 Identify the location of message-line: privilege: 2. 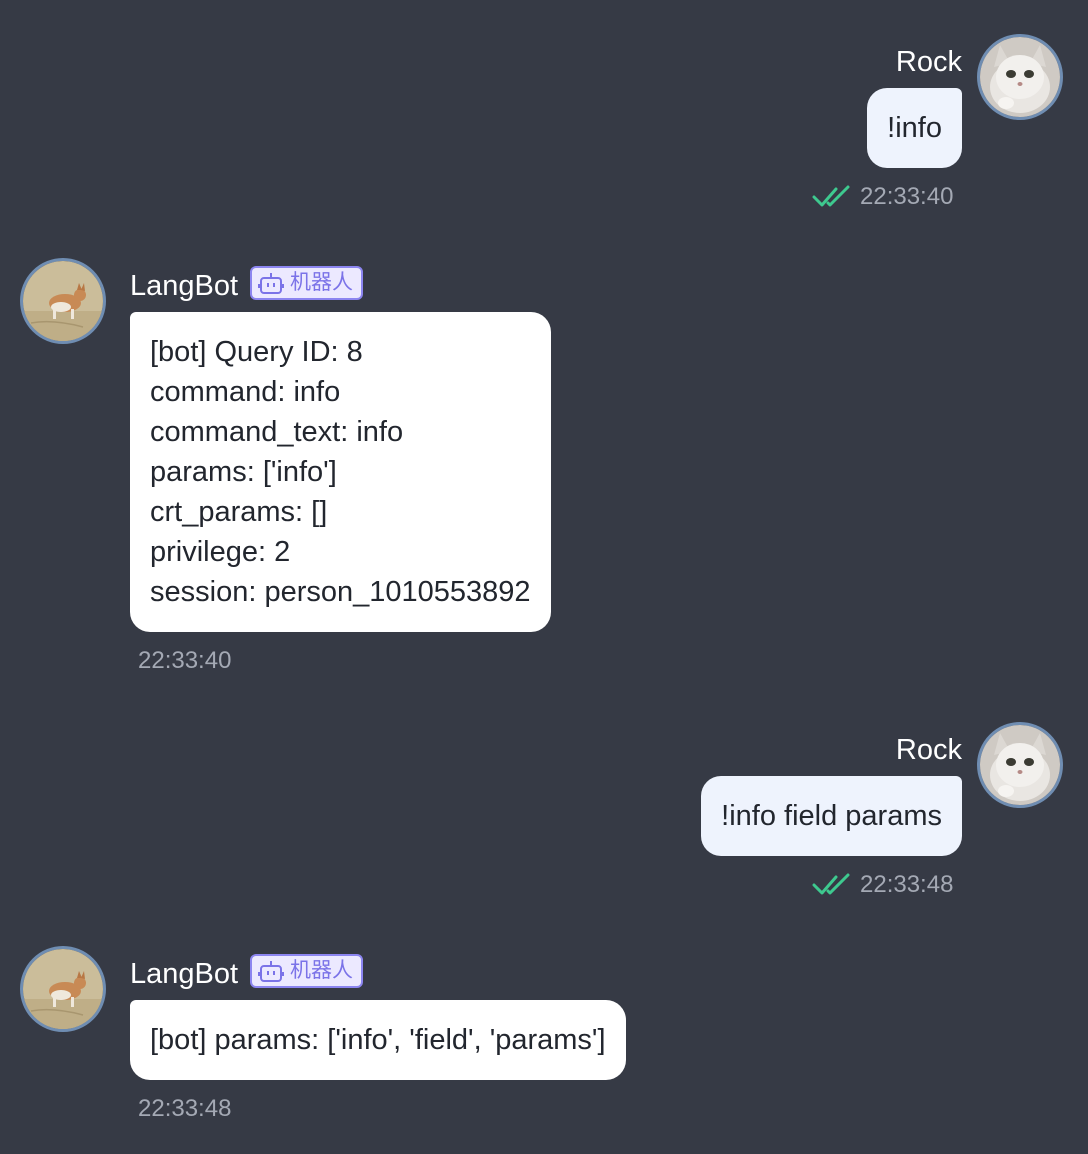
(220, 552).